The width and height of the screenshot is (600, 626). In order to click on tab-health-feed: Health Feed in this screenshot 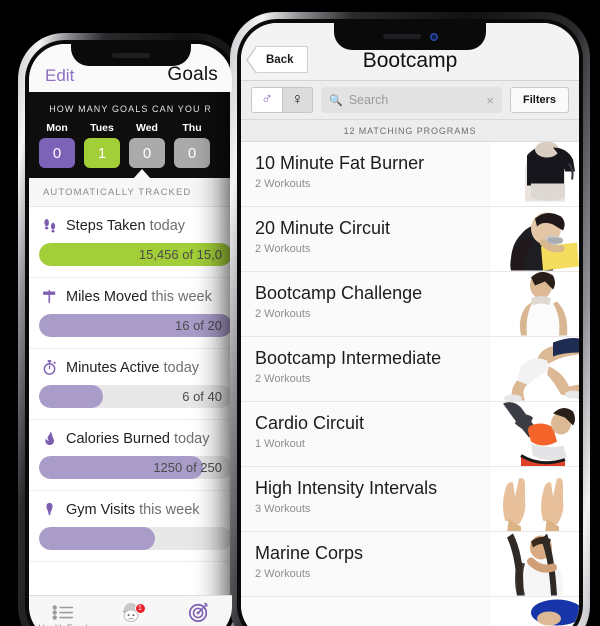, I will do `click(63, 611)`.